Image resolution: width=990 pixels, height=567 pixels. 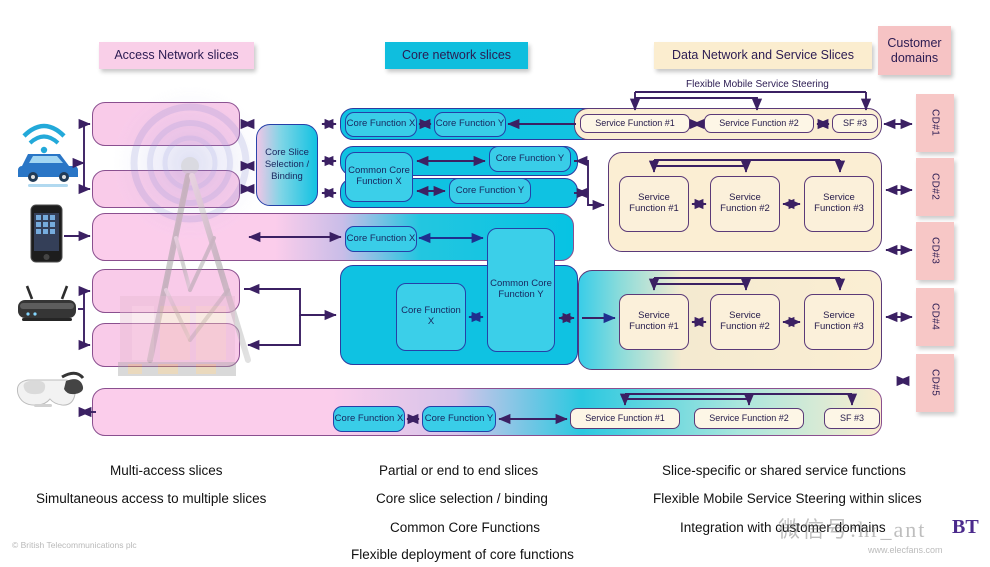 I want to click on watermark: 微信号:hr_ant, so click(x=852, y=528).